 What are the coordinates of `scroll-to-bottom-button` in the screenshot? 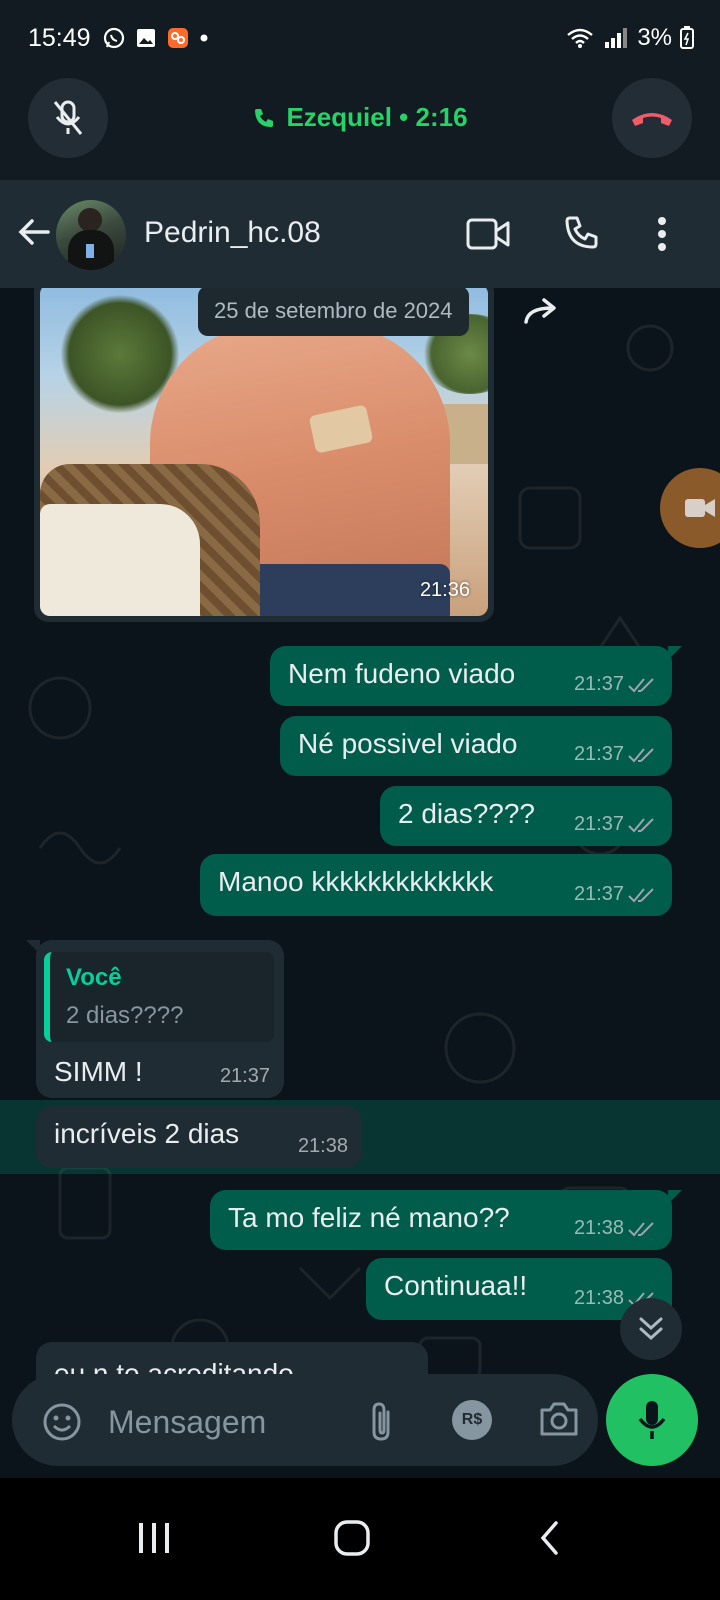 It's located at (651, 1329).